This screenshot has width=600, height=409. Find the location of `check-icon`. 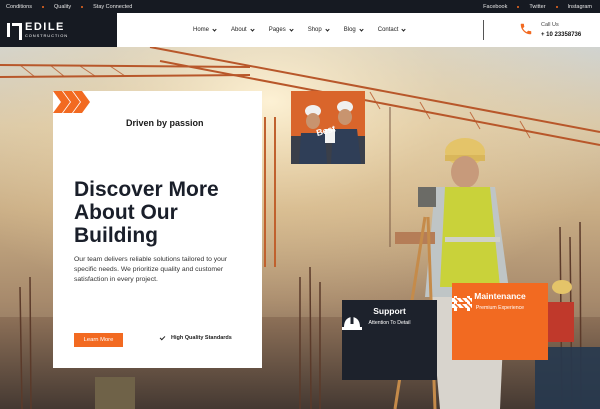

check-icon is located at coordinates (162, 337).